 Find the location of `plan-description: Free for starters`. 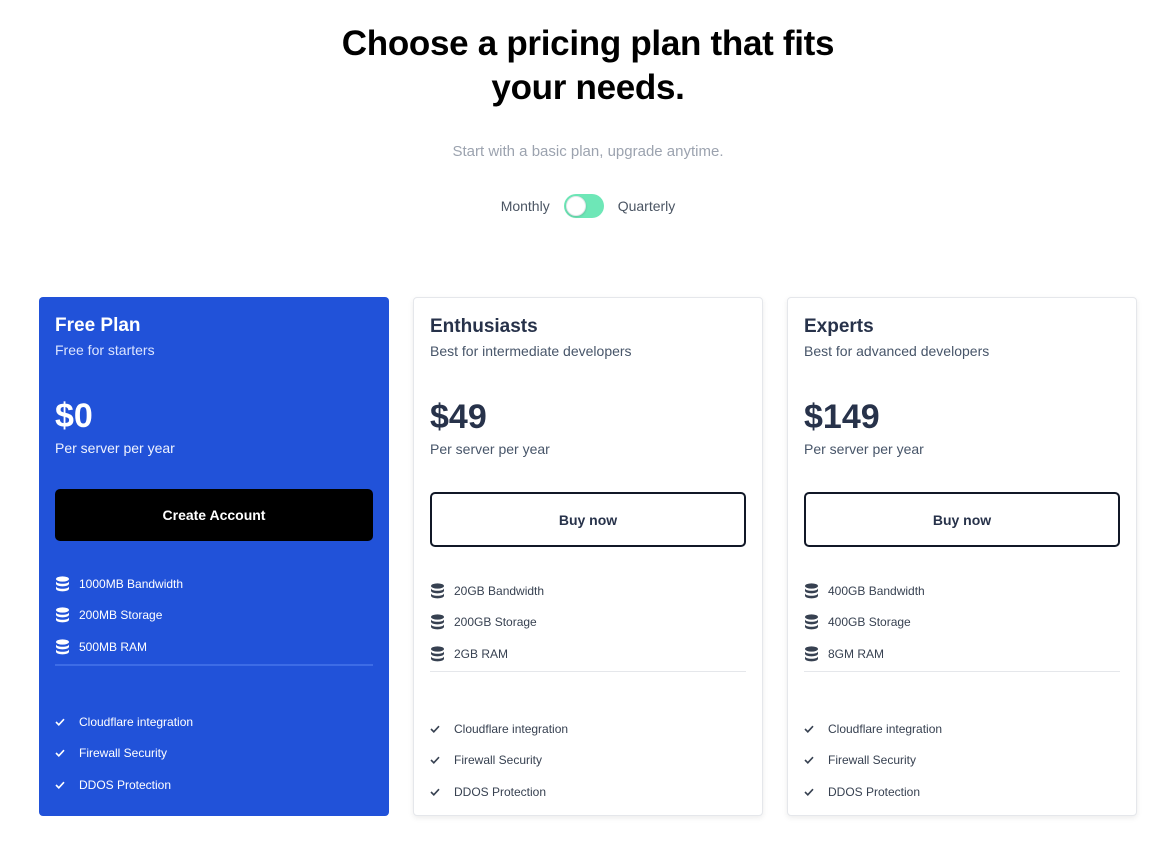

plan-description: Free for starters is located at coordinates (105, 350).